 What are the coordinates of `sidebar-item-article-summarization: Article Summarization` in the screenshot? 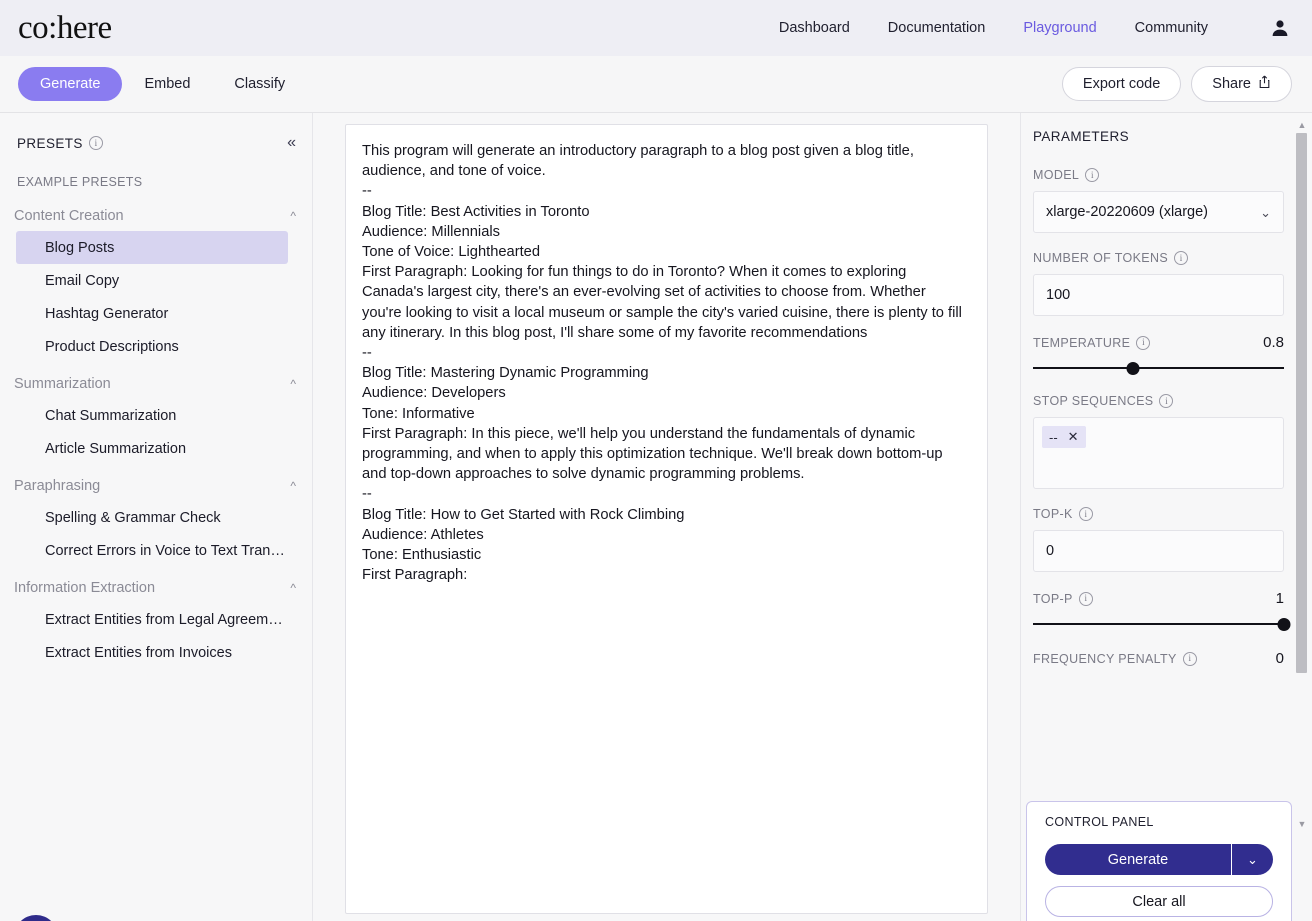 It's located at (152, 448).